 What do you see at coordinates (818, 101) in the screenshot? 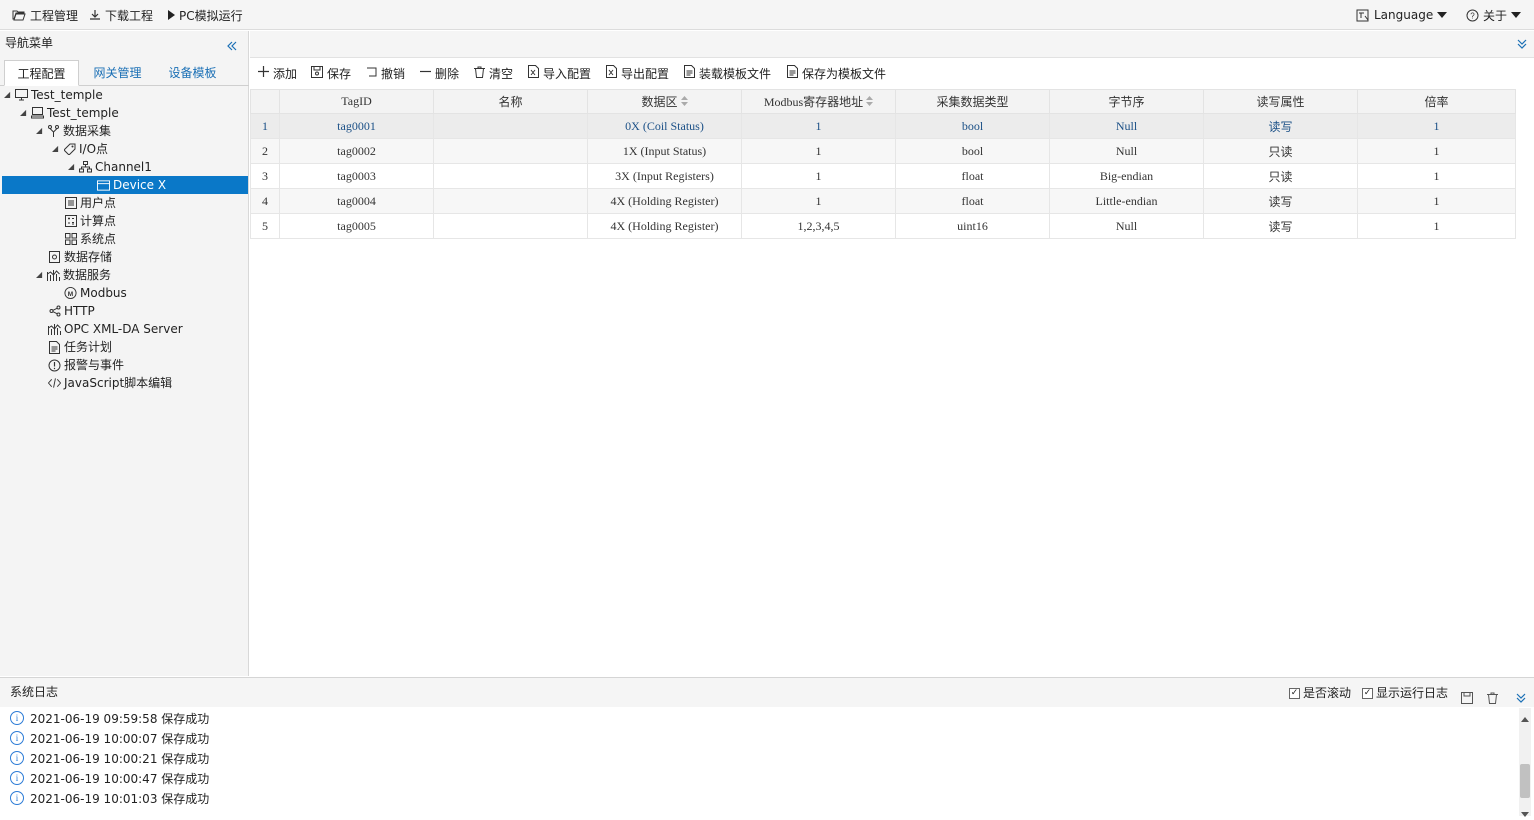
I see `column-header-modbus-address: Modbus寄存器地址` at bounding box center [818, 101].